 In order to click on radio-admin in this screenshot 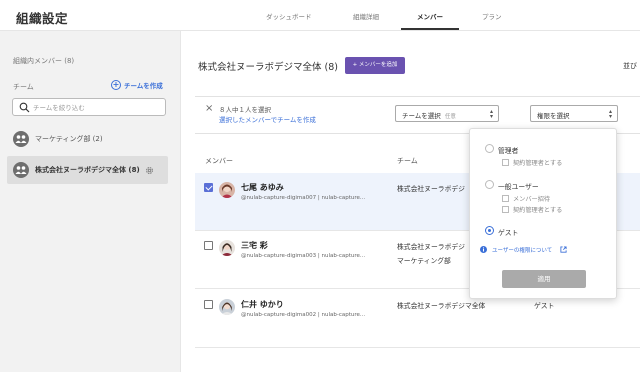, I will do `click(489, 148)`.